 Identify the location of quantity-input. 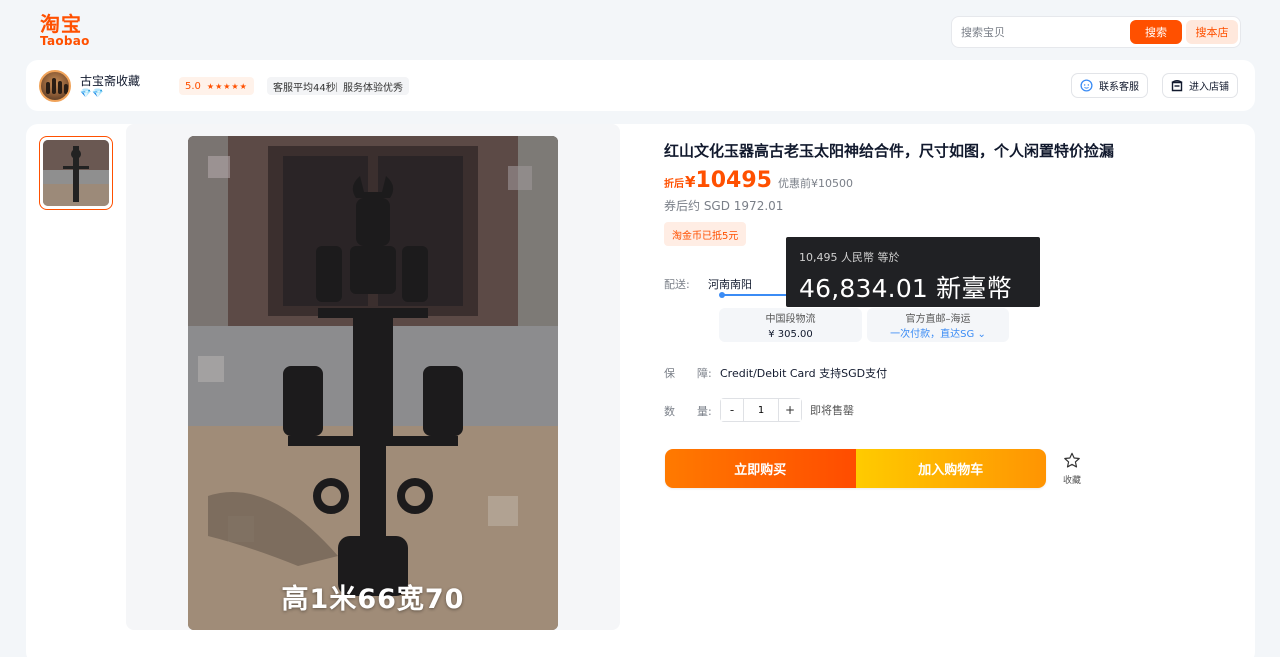
(761, 410).